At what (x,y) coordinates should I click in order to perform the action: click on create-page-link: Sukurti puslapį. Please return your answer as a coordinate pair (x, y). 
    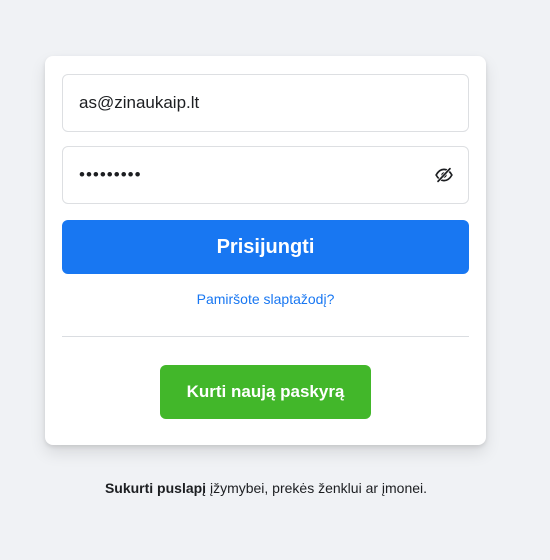
    Looking at the image, I should click on (155, 488).